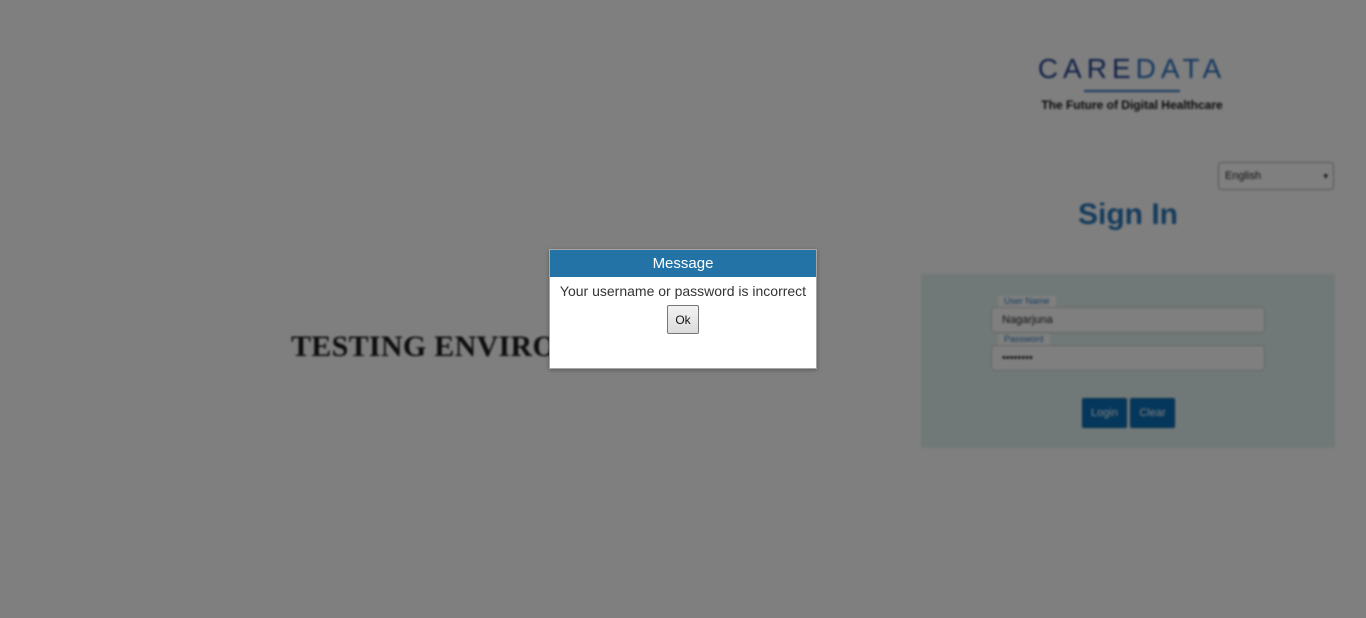  Describe the element at coordinates (683, 263) in the screenshot. I see `dialog-title: Message` at that location.